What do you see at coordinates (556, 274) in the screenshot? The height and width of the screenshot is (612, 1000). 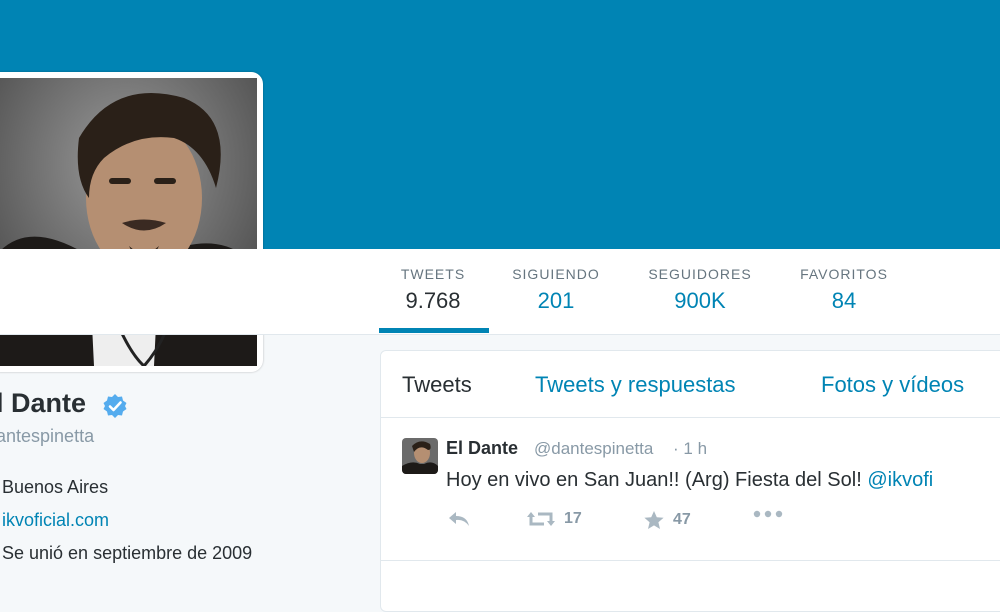 I see `stat-following-label: SIGUIENDO` at bounding box center [556, 274].